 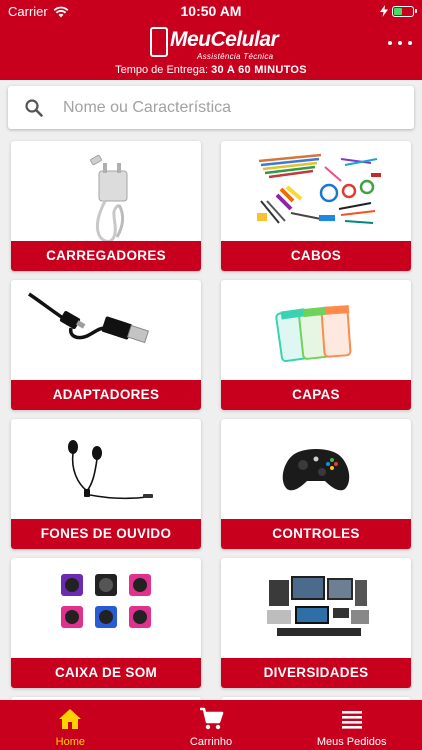 What do you see at coordinates (316, 330) in the screenshot?
I see `phone-cases-image` at bounding box center [316, 330].